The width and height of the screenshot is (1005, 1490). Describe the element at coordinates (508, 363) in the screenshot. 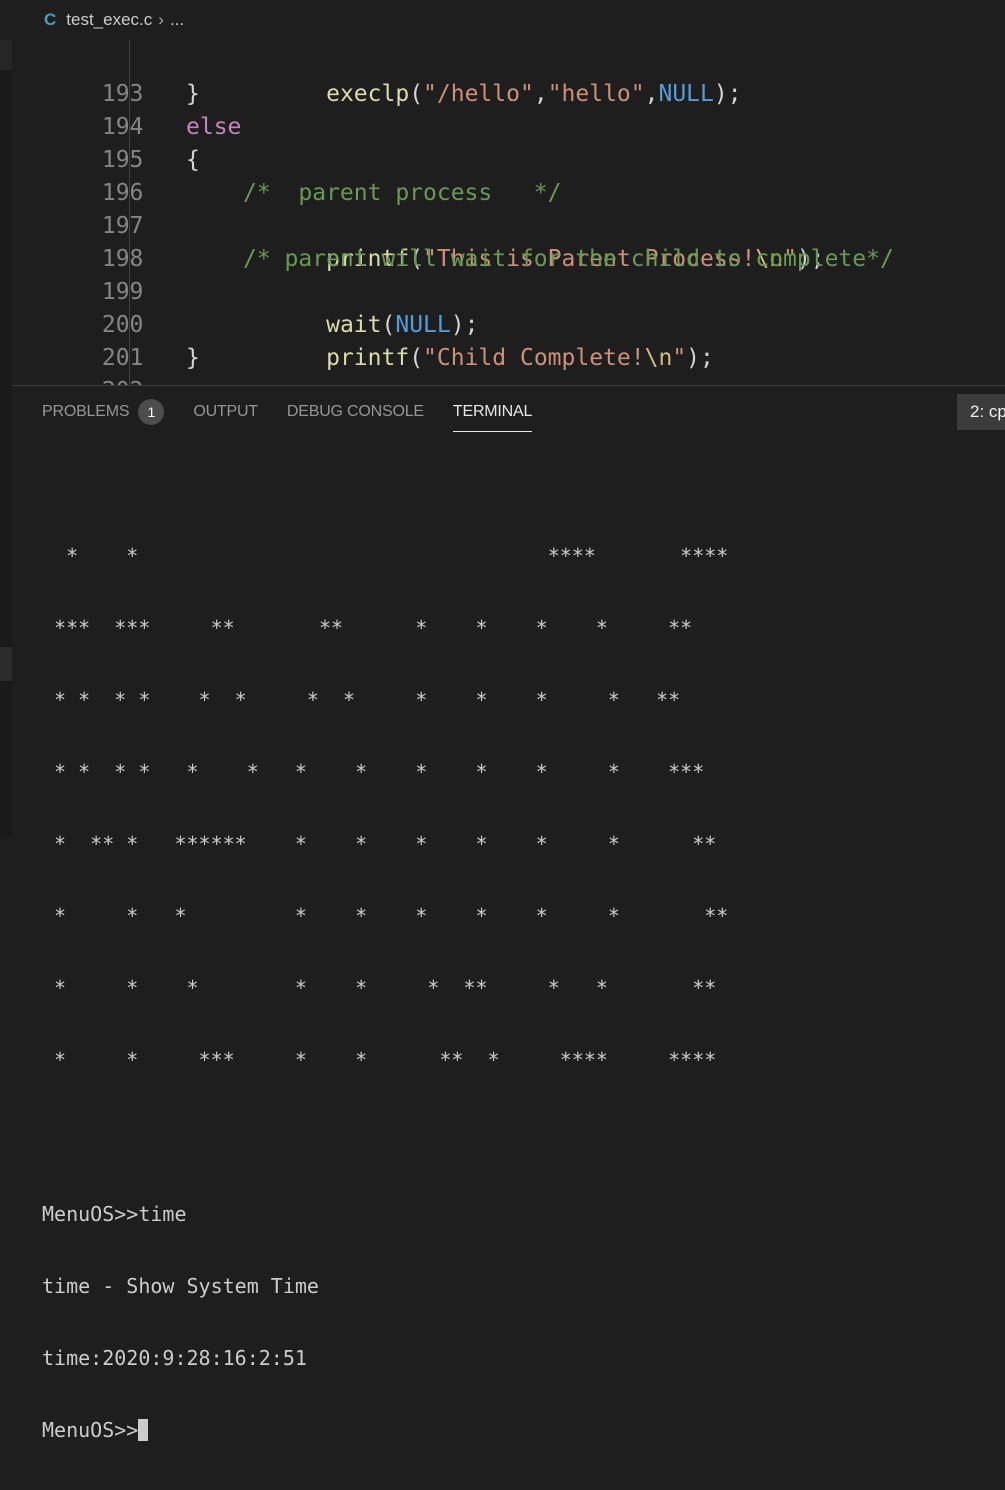

I see `code-line: 202 }` at that location.